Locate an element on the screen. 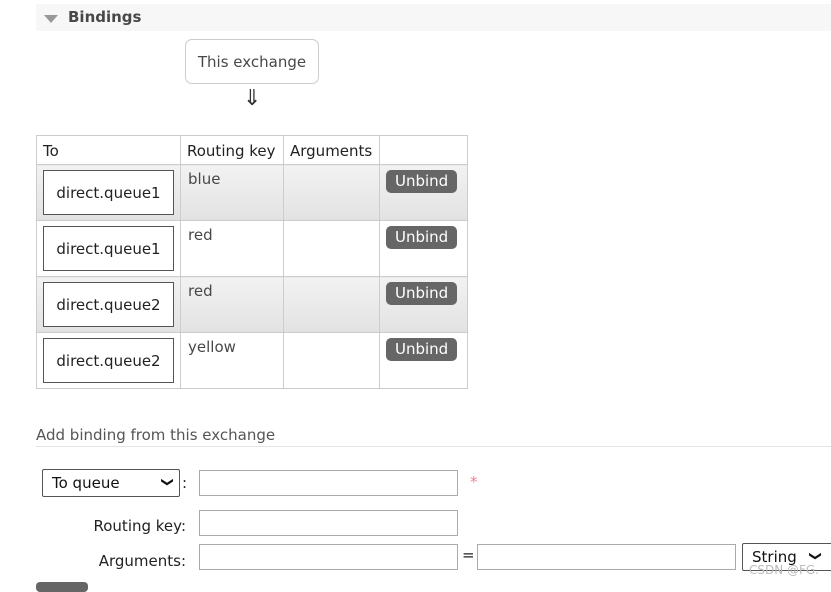 Image resolution: width=831 pixels, height=592 pixels. section-title: Bindings is located at coordinates (105, 17).